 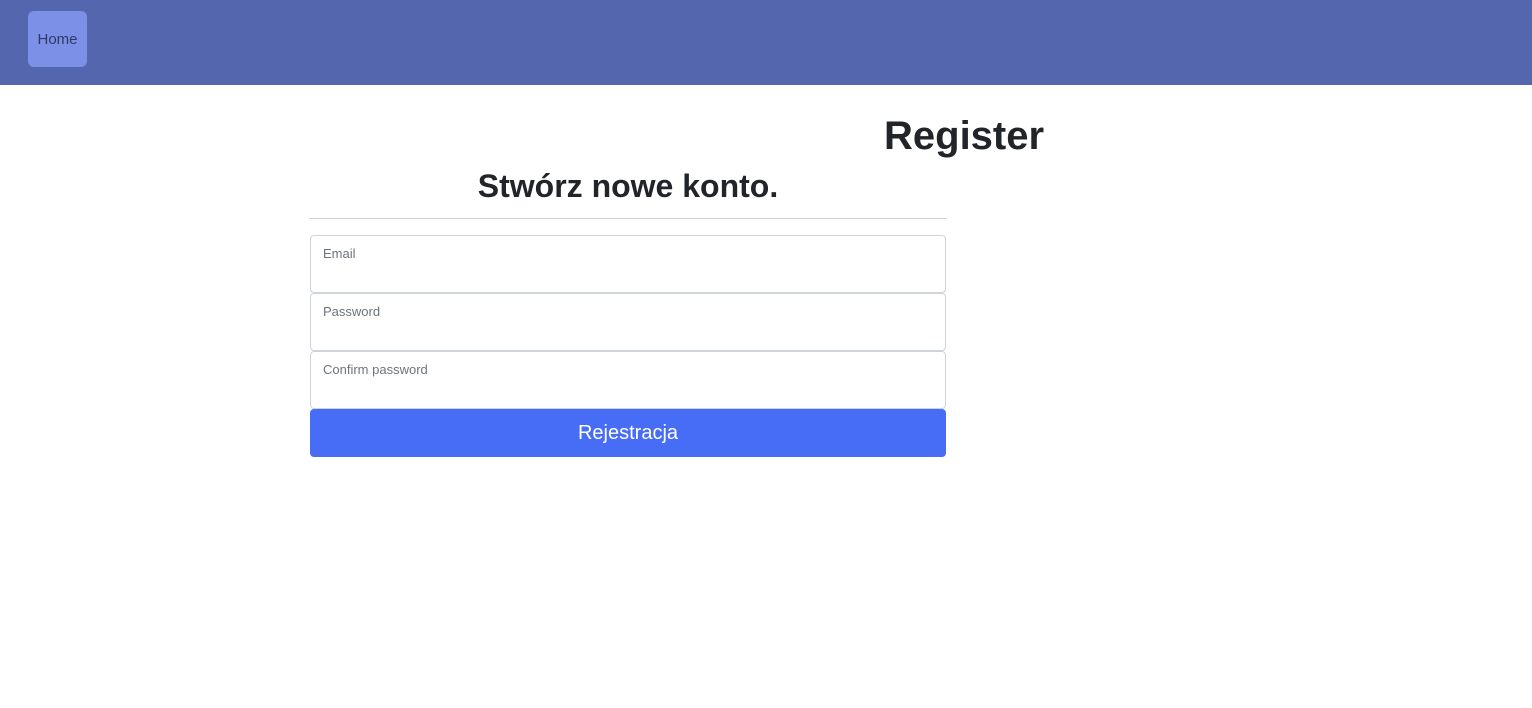 I want to click on confirm-password-input, so click(x=628, y=391).